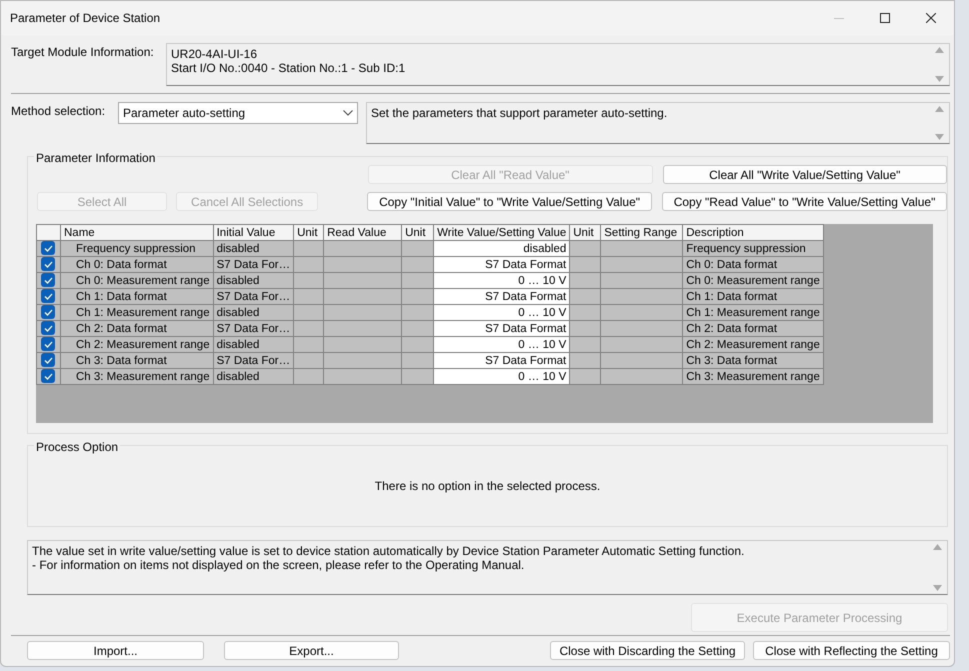 The width and height of the screenshot is (969, 671). What do you see at coordinates (487, 486) in the screenshot?
I see `process-option-message: There is no option in the selected process.` at bounding box center [487, 486].